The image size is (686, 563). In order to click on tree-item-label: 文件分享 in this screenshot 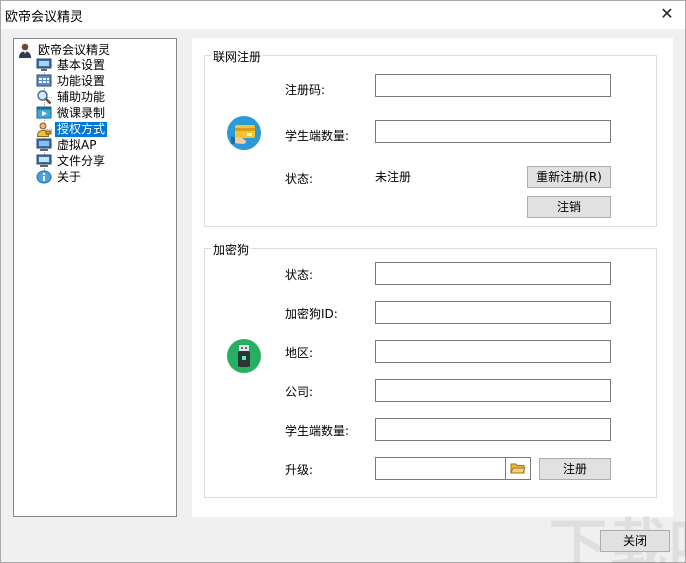, I will do `click(81, 160)`.